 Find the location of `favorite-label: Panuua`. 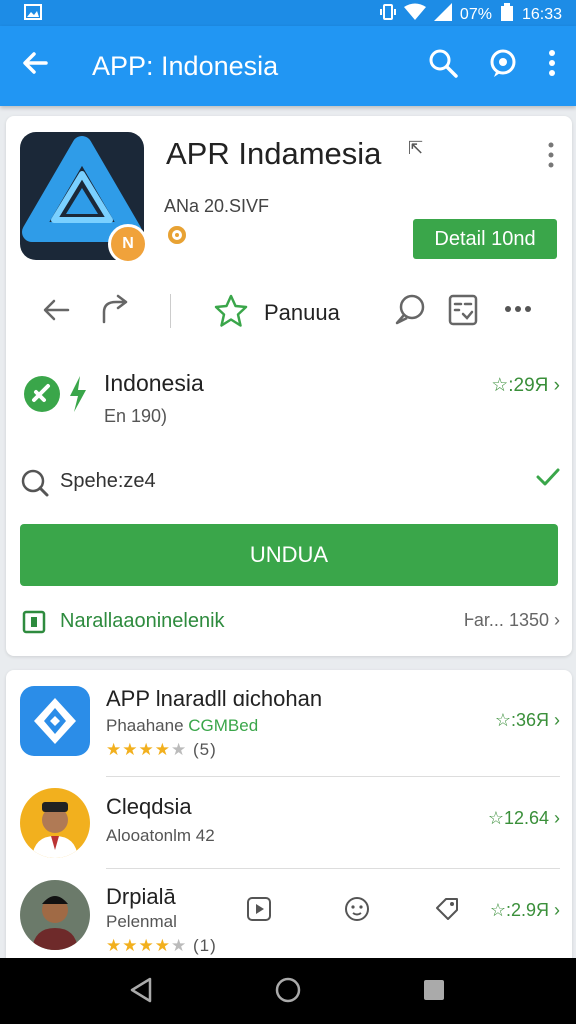

favorite-label: Panuua is located at coordinates (302, 313).